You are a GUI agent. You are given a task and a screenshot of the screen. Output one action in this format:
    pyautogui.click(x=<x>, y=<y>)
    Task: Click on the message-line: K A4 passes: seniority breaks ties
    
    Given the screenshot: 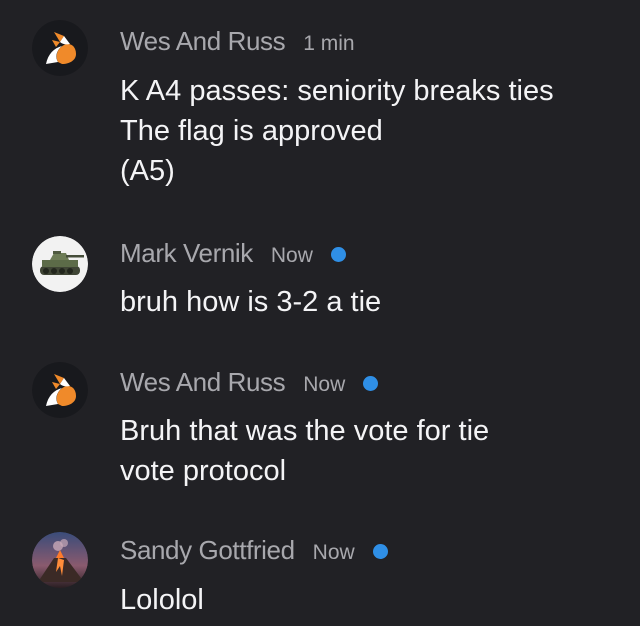 What is the action you would take?
    pyautogui.click(x=337, y=91)
    